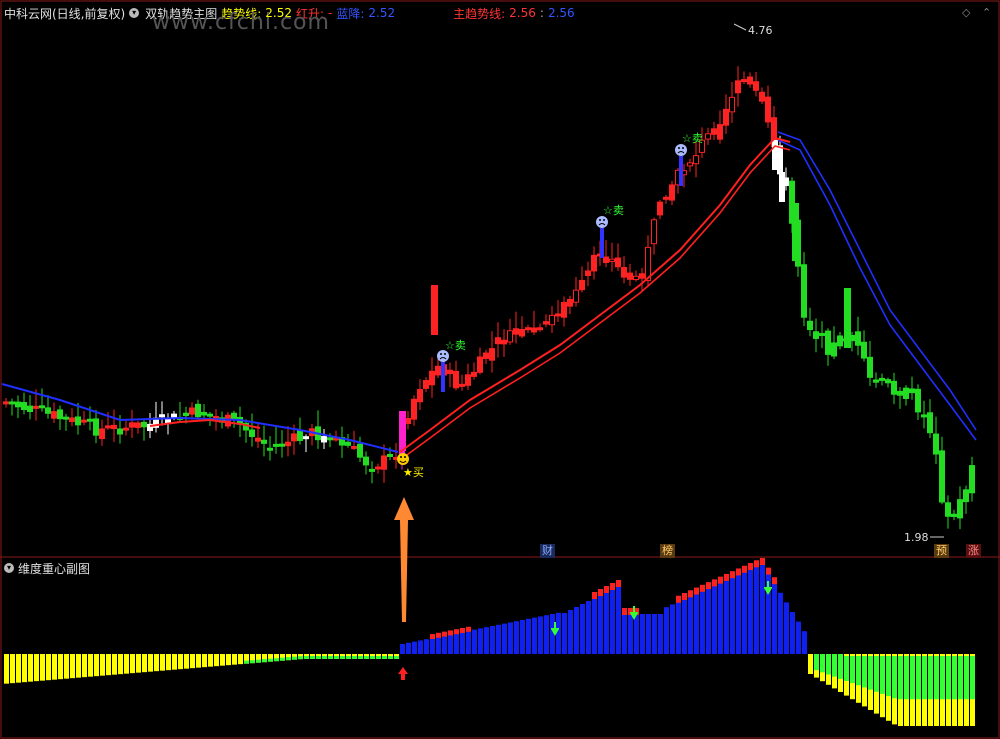 The image size is (1000, 739). I want to click on sell-signal-label-3: ☆卖, so click(692, 138).